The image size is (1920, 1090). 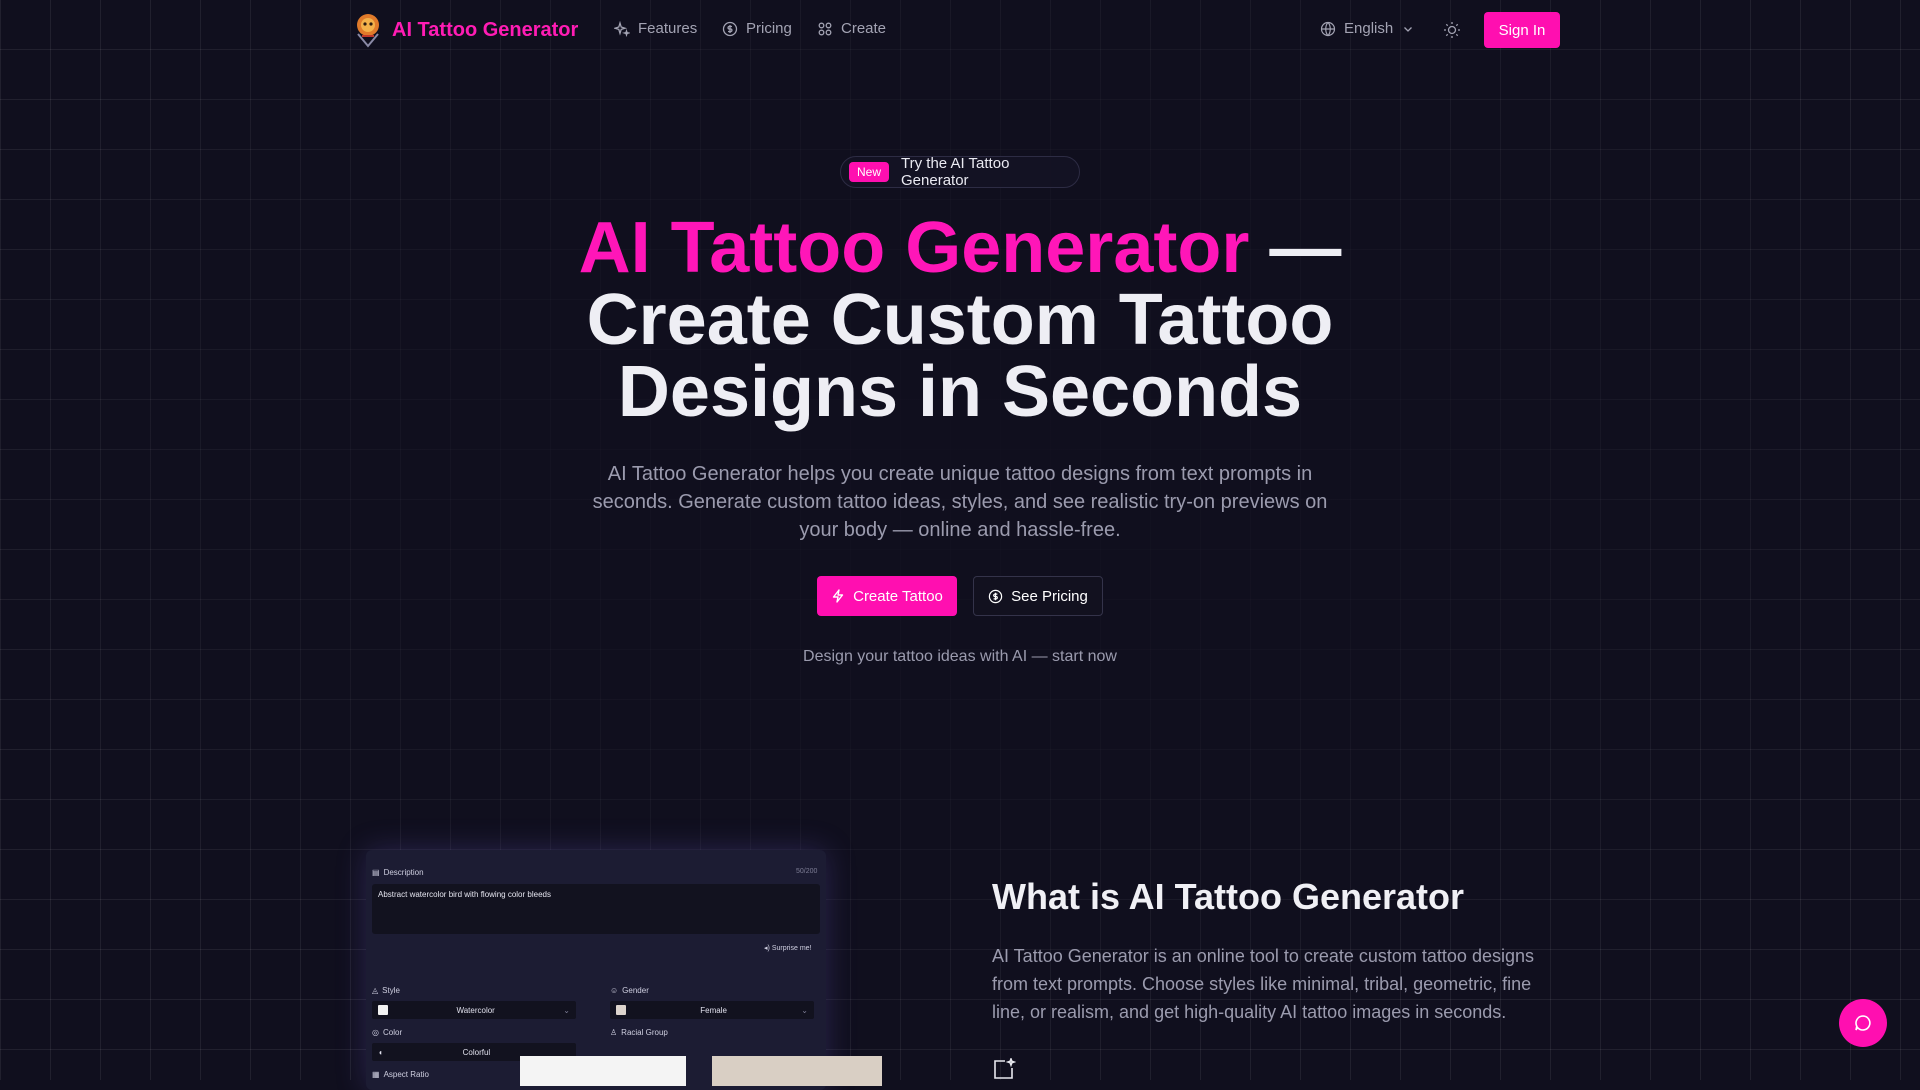 I want to click on sign-in-button: Sign In, so click(x=1522, y=30).